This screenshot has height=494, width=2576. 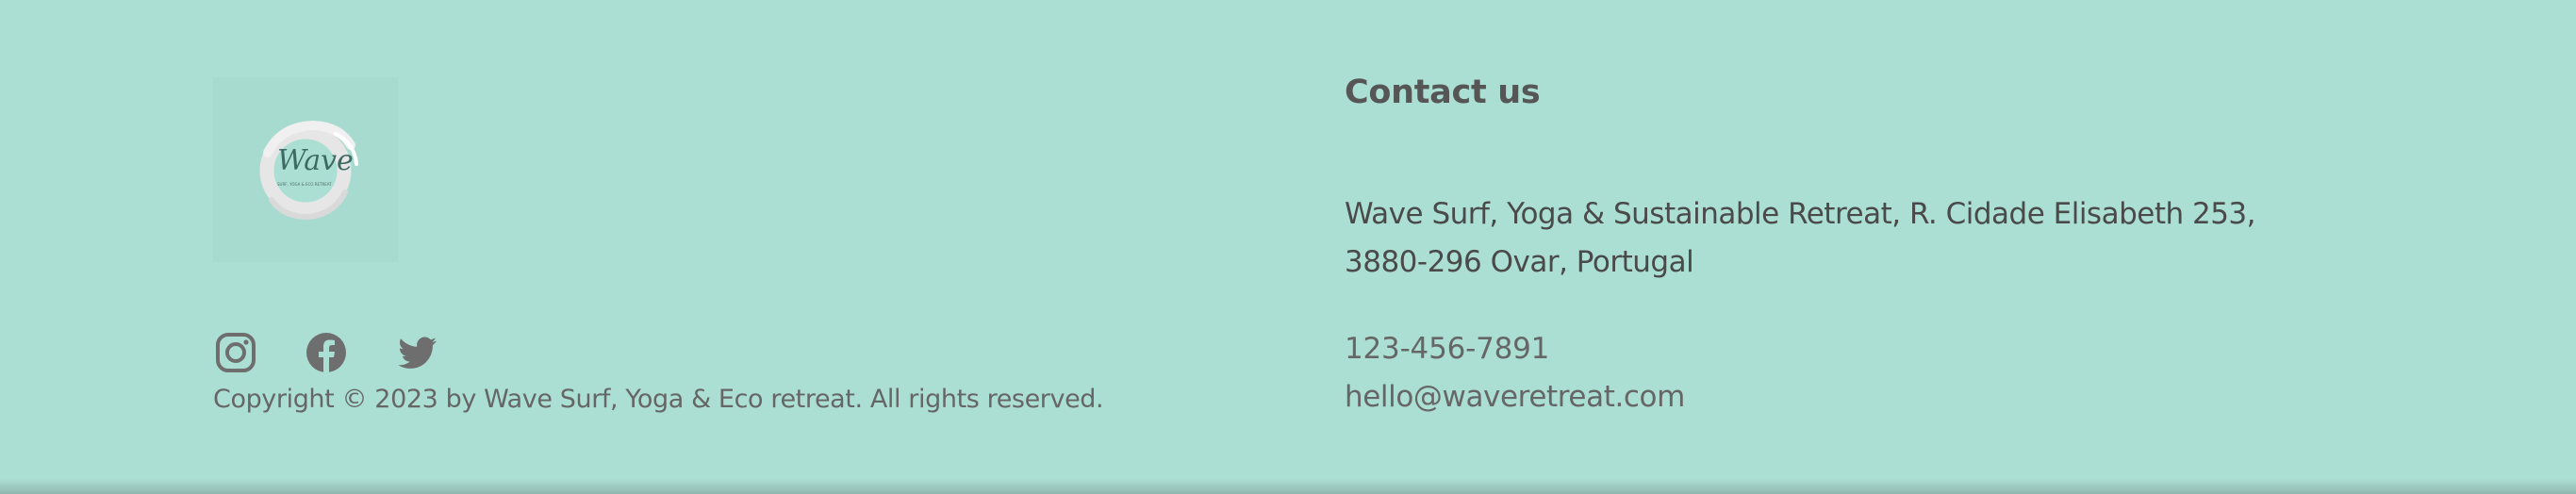 I want to click on instagram-icon, so click(x=236, y=352).